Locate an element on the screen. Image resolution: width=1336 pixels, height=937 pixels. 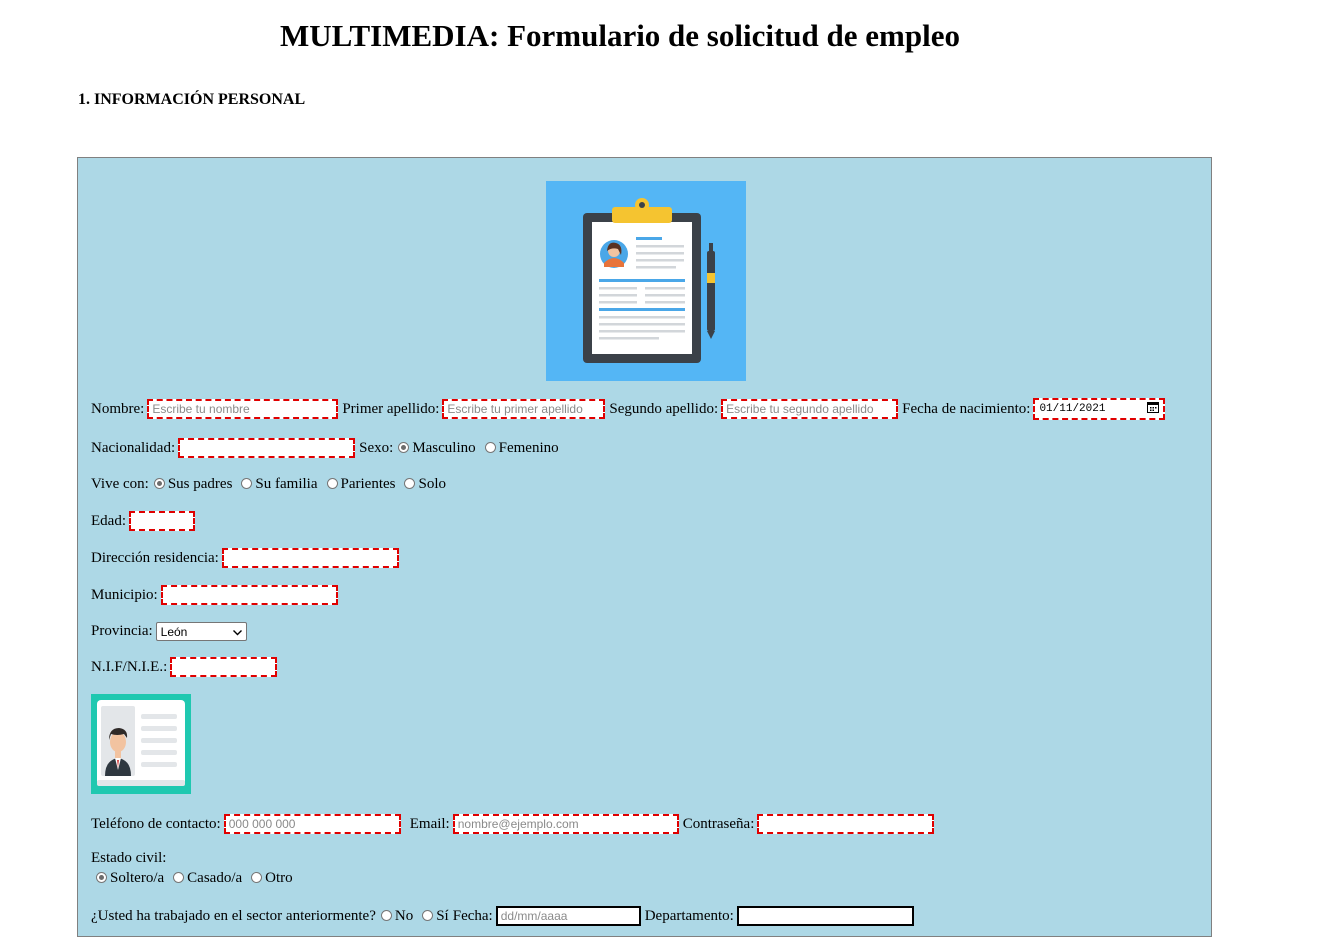
estado-casado-radio is located at coordinates (179, 877).